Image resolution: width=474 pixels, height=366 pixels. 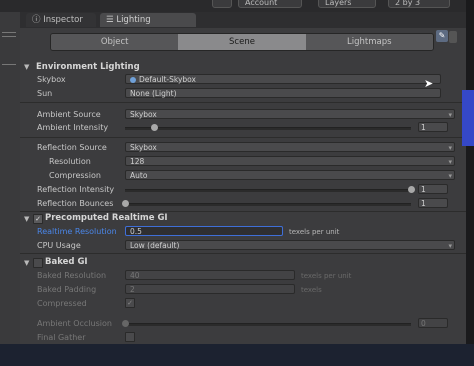 What do you see at coordinates (268, 128) in the screenshot?
I see `ambient-intensity-slider` at bounding box center [268, 128].